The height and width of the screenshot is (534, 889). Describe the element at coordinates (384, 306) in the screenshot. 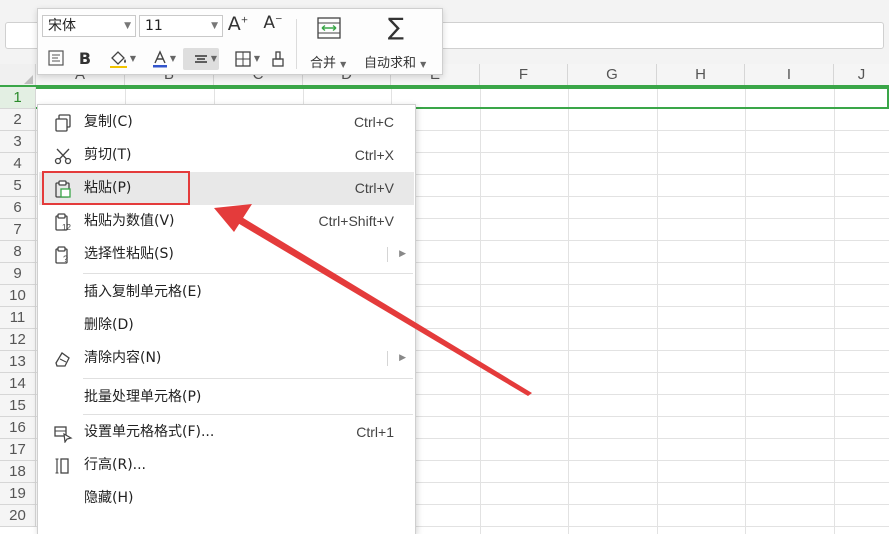

I see `annotation-arrow-shaft` at that location.